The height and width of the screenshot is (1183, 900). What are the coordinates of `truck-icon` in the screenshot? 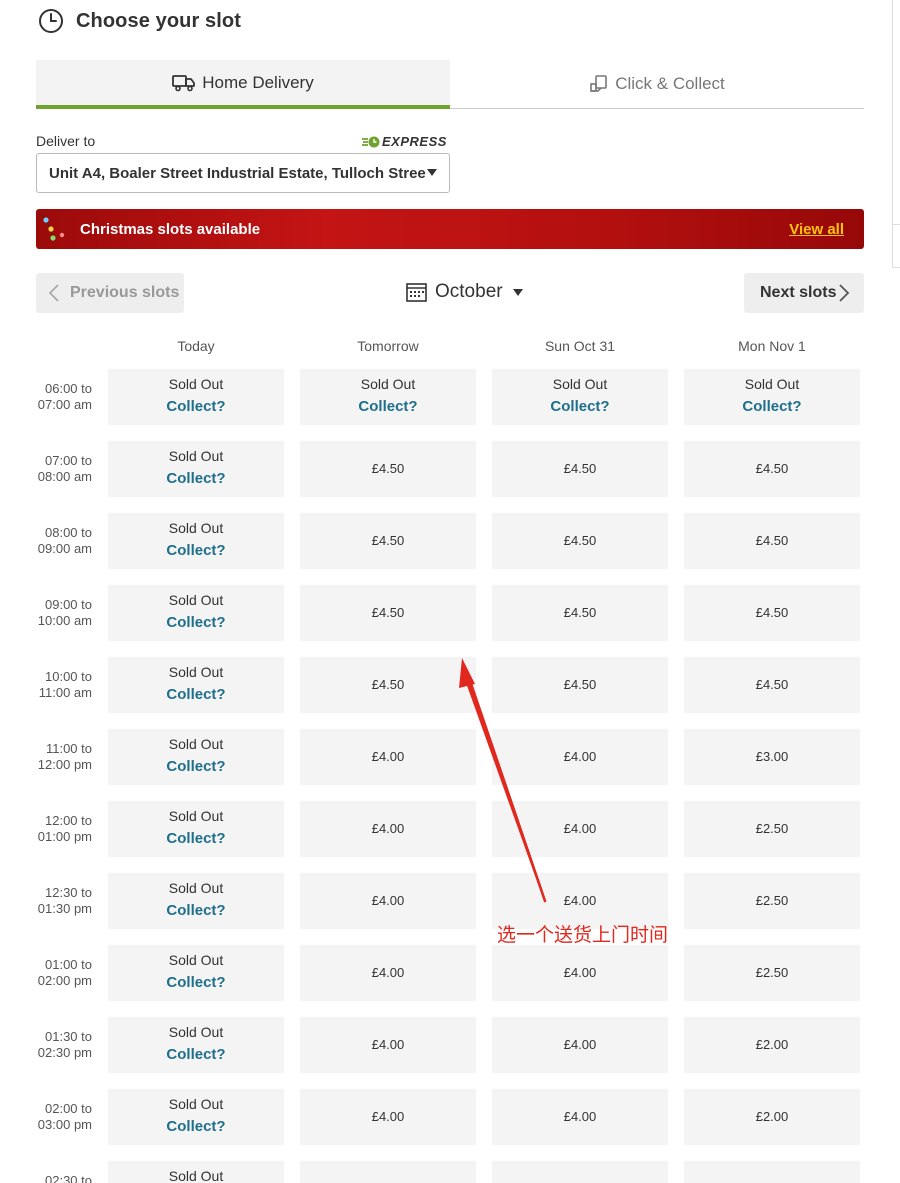 It's located at (184, 82).